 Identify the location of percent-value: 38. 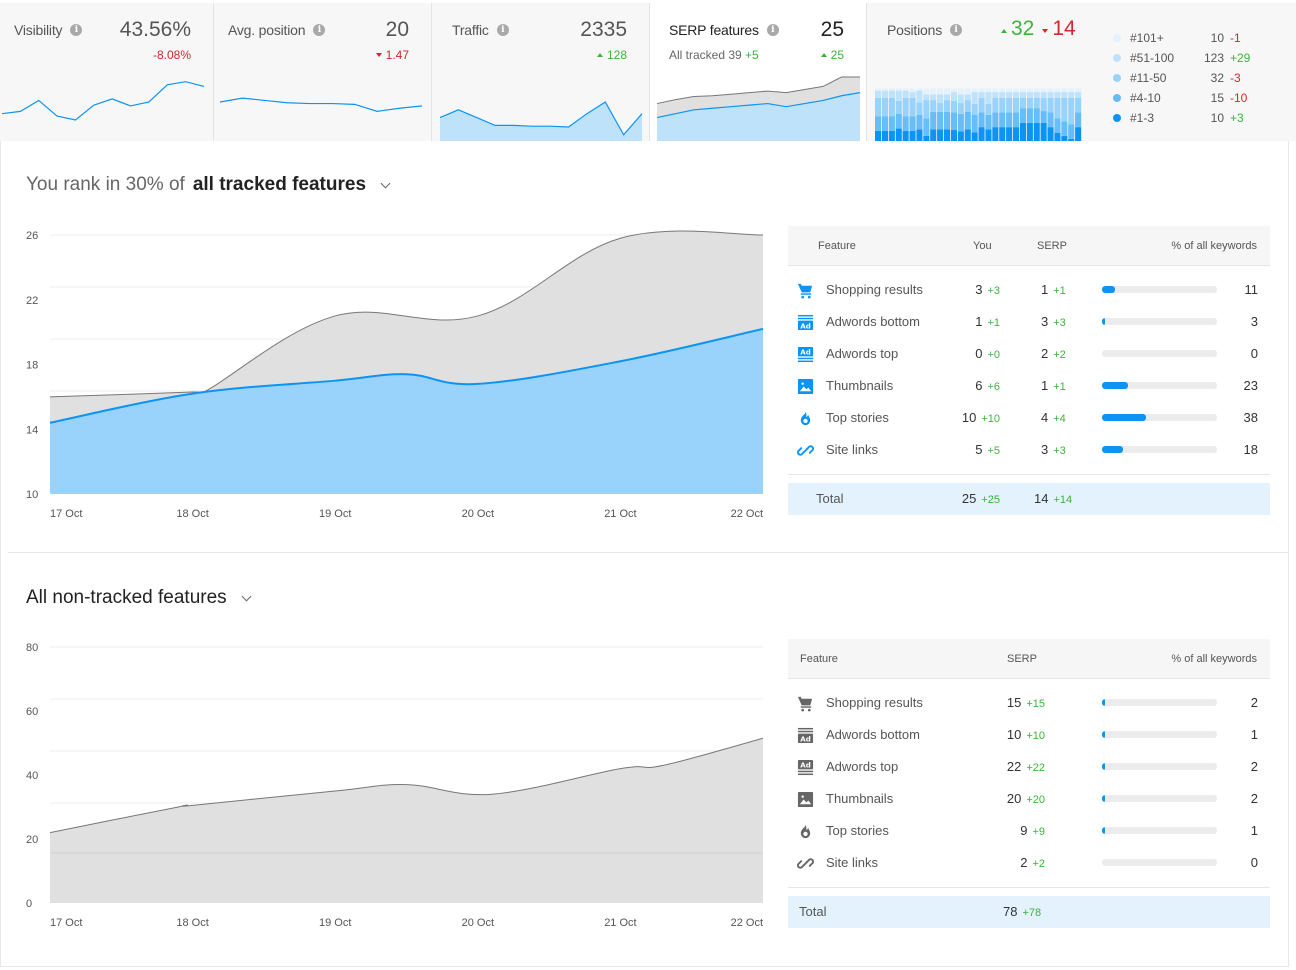
(1250, 417).